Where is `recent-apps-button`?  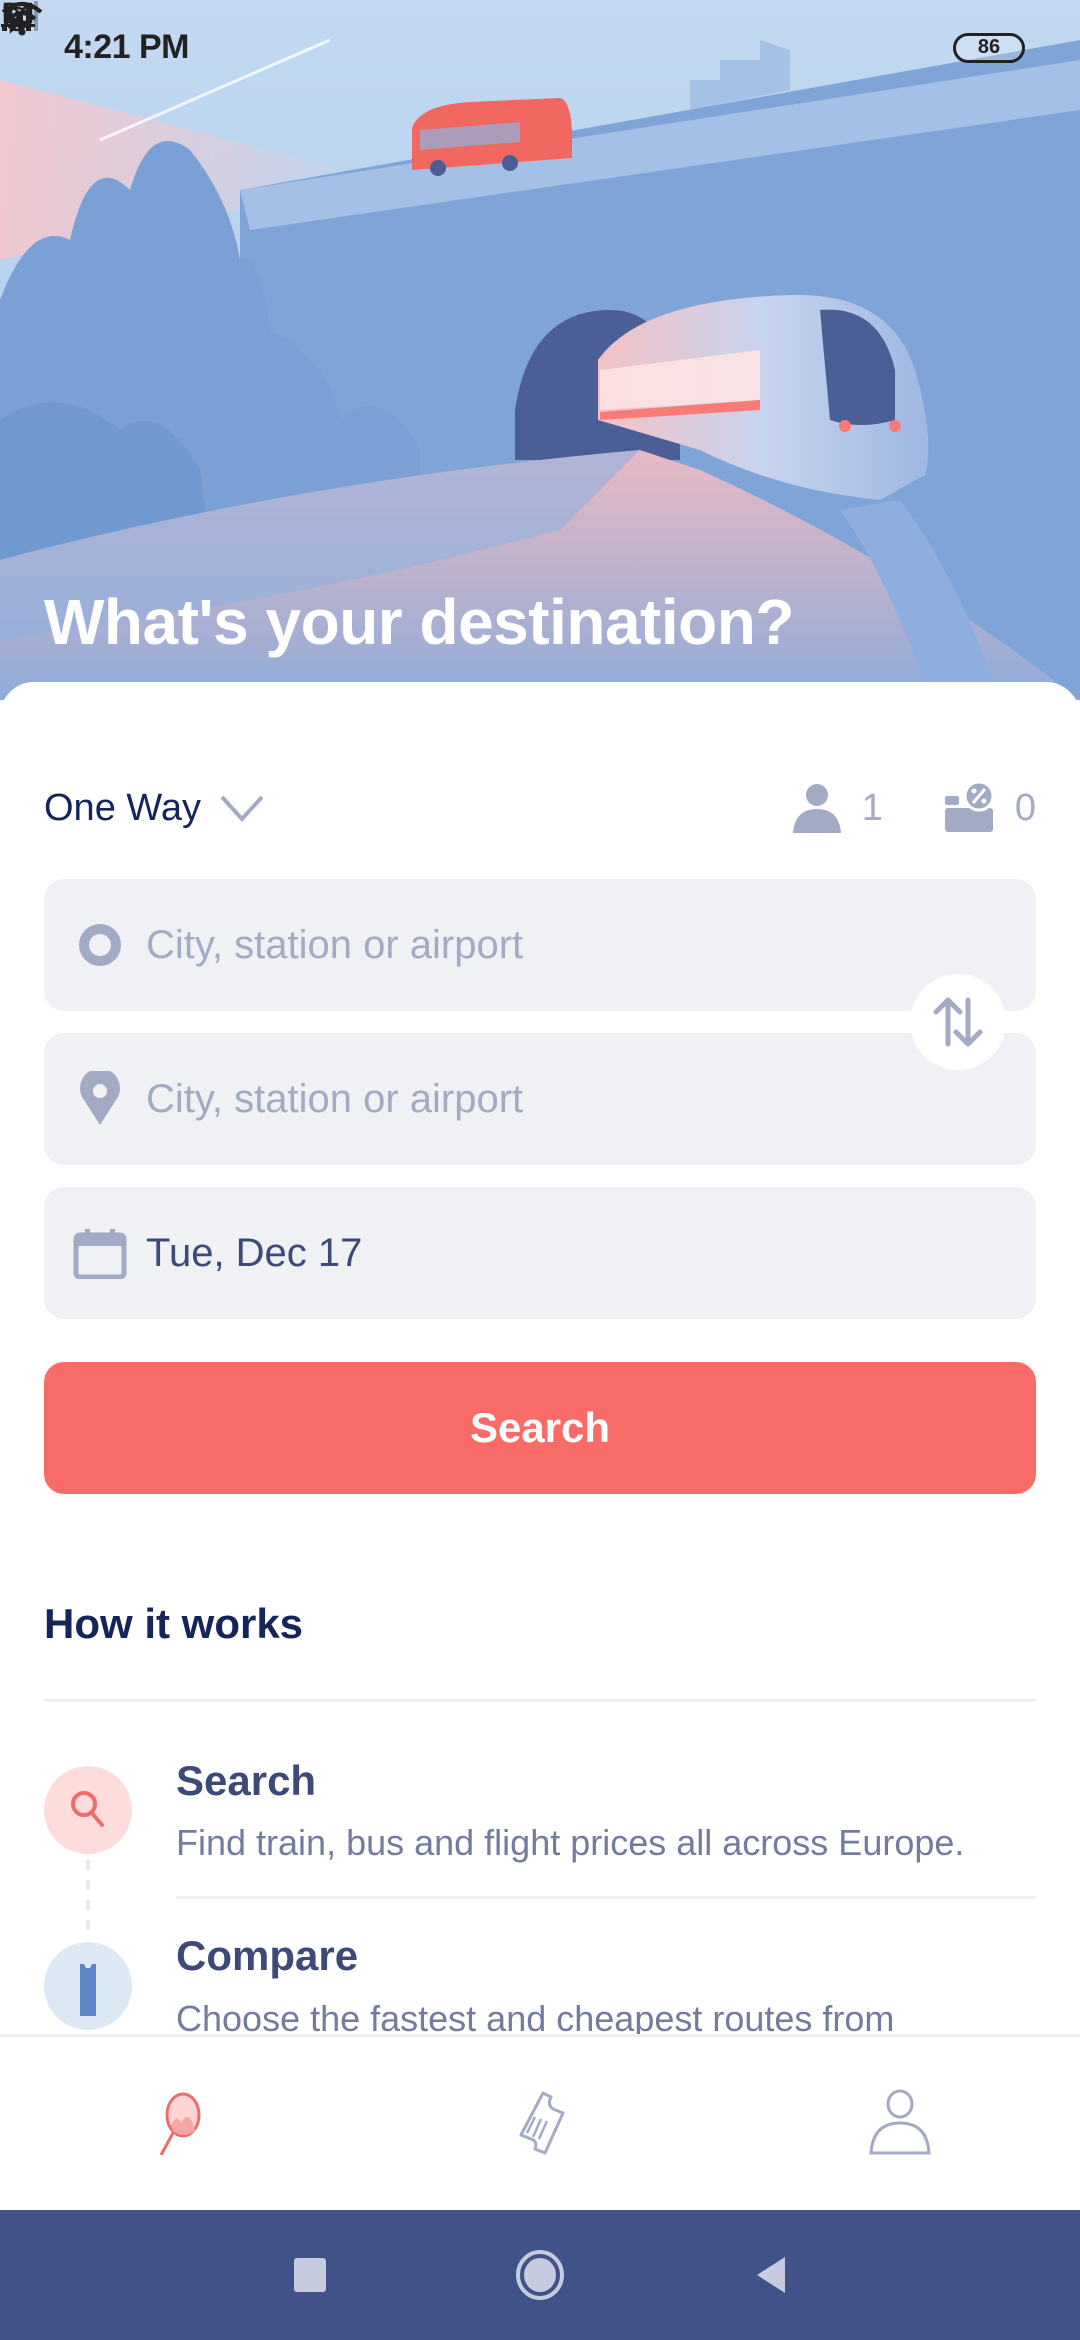
recent-apps-button is located at coordinates (310, 2275).